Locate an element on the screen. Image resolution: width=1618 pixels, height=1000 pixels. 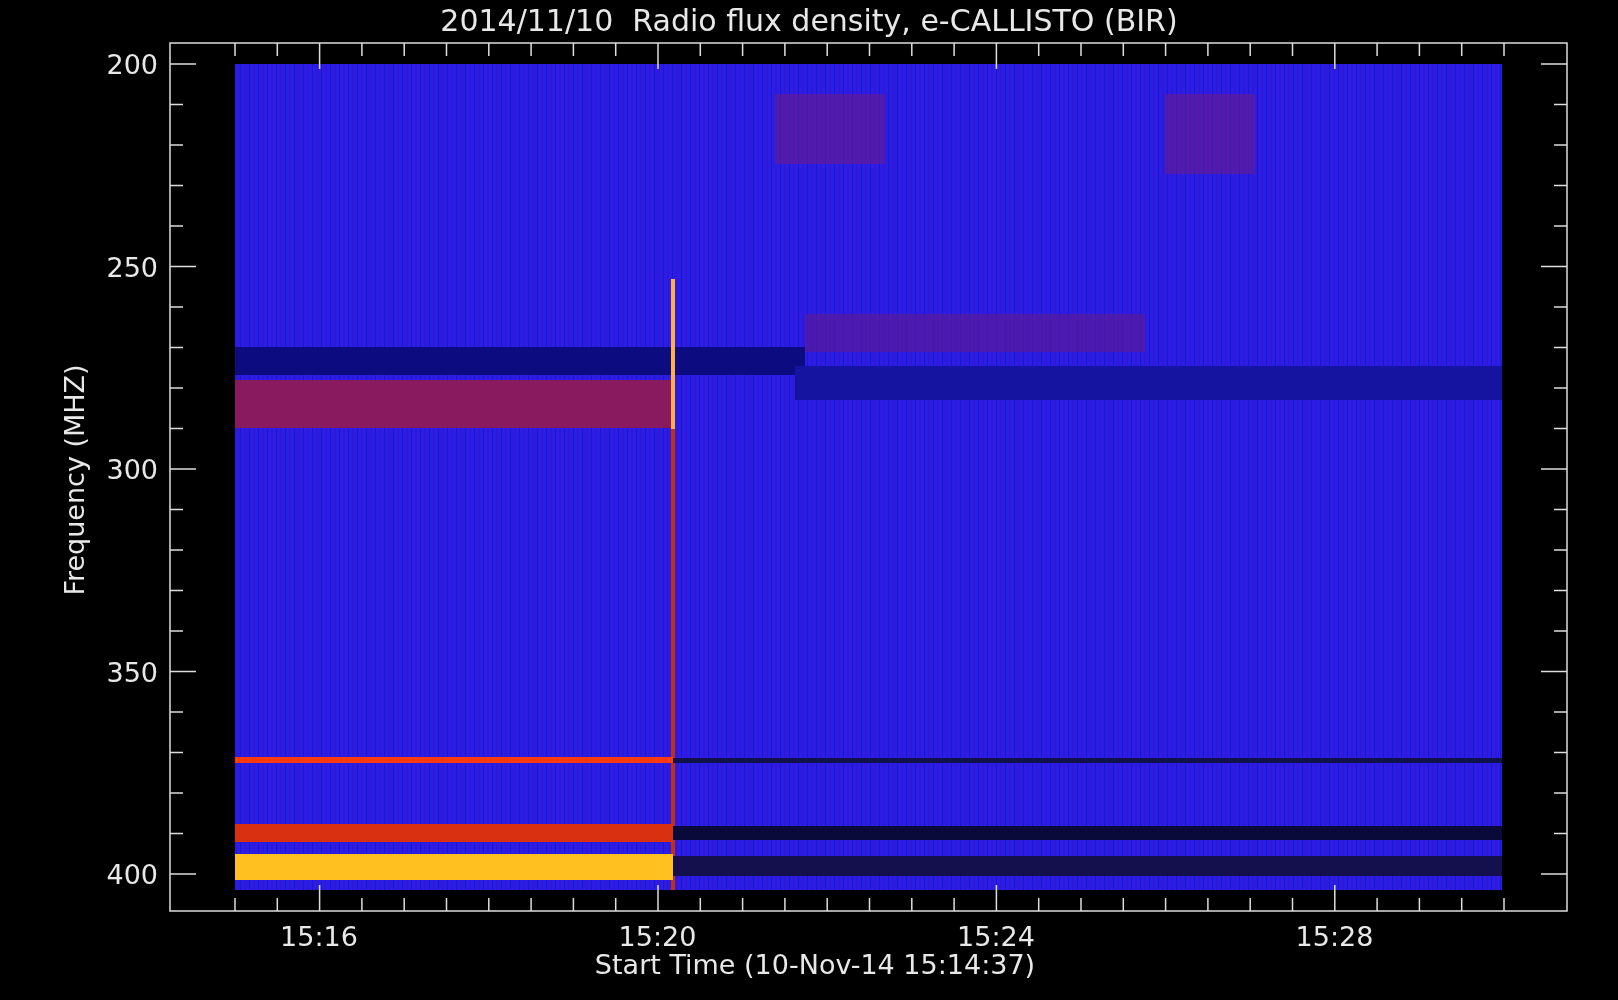
y-tick-label: 250 is located at coordinates (132, 267).